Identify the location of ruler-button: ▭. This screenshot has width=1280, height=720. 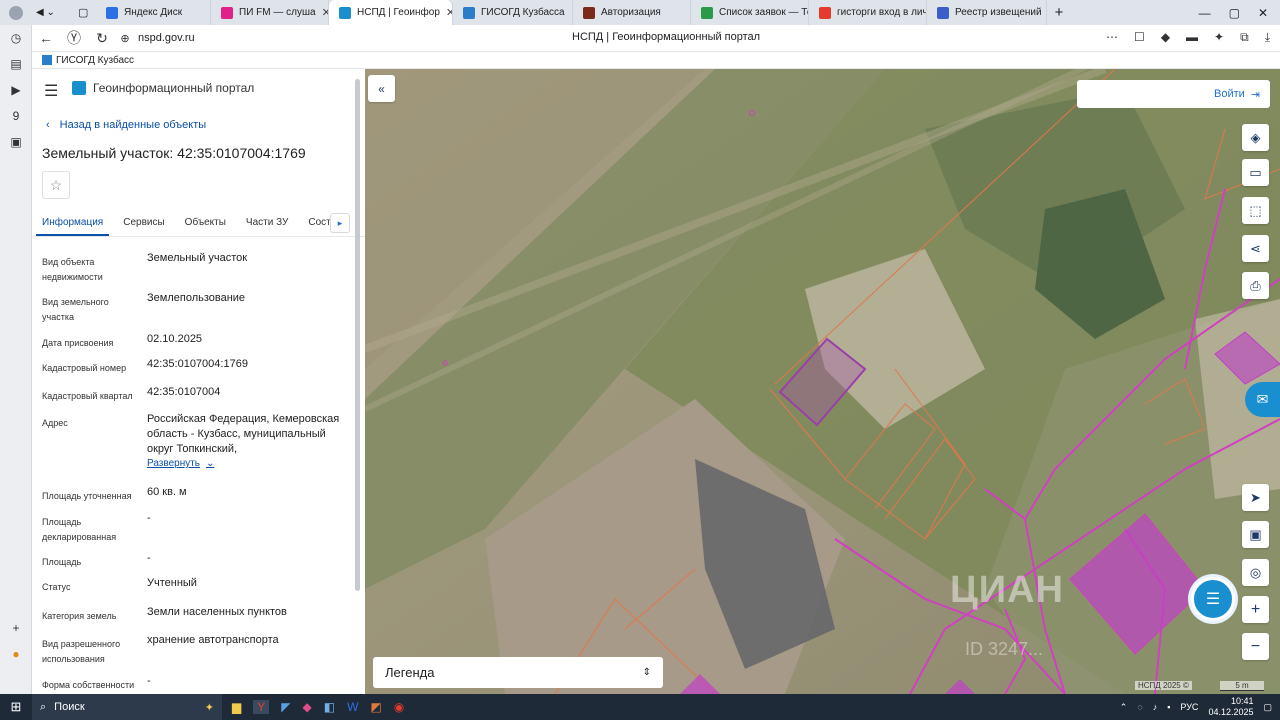
(1255, 172).